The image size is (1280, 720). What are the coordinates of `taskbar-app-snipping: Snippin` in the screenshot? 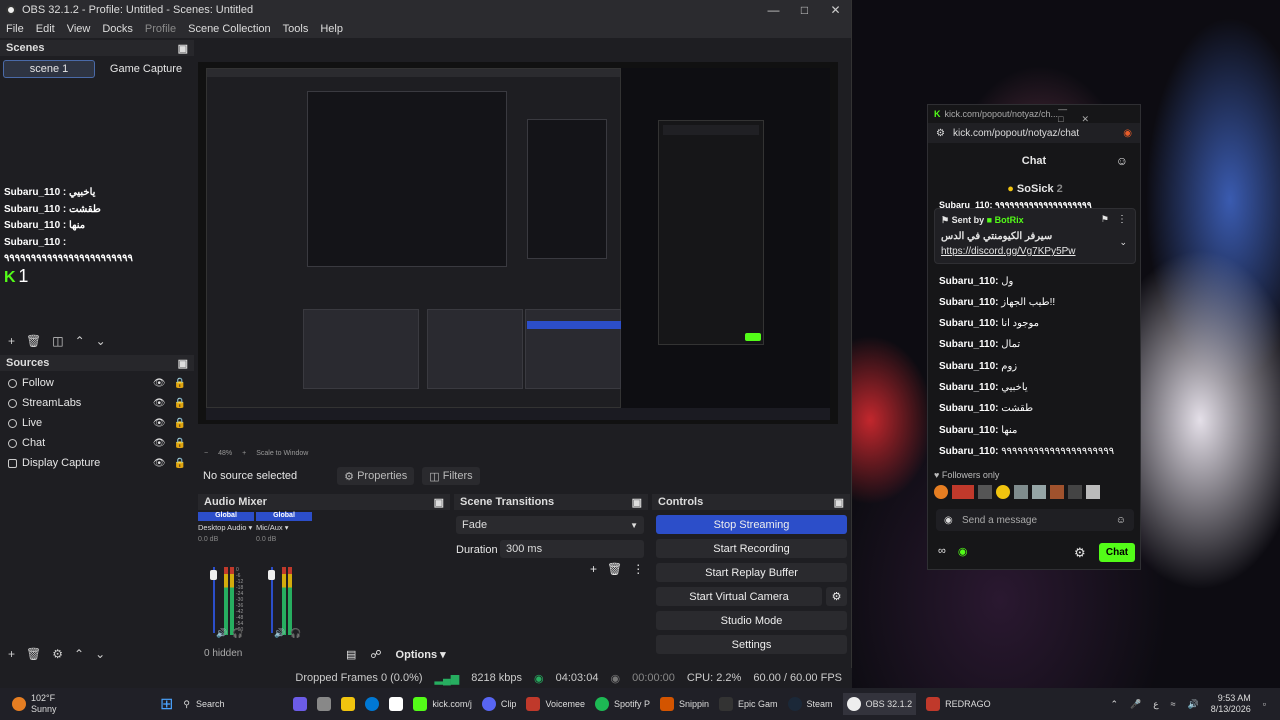 It's located at (684, 704).